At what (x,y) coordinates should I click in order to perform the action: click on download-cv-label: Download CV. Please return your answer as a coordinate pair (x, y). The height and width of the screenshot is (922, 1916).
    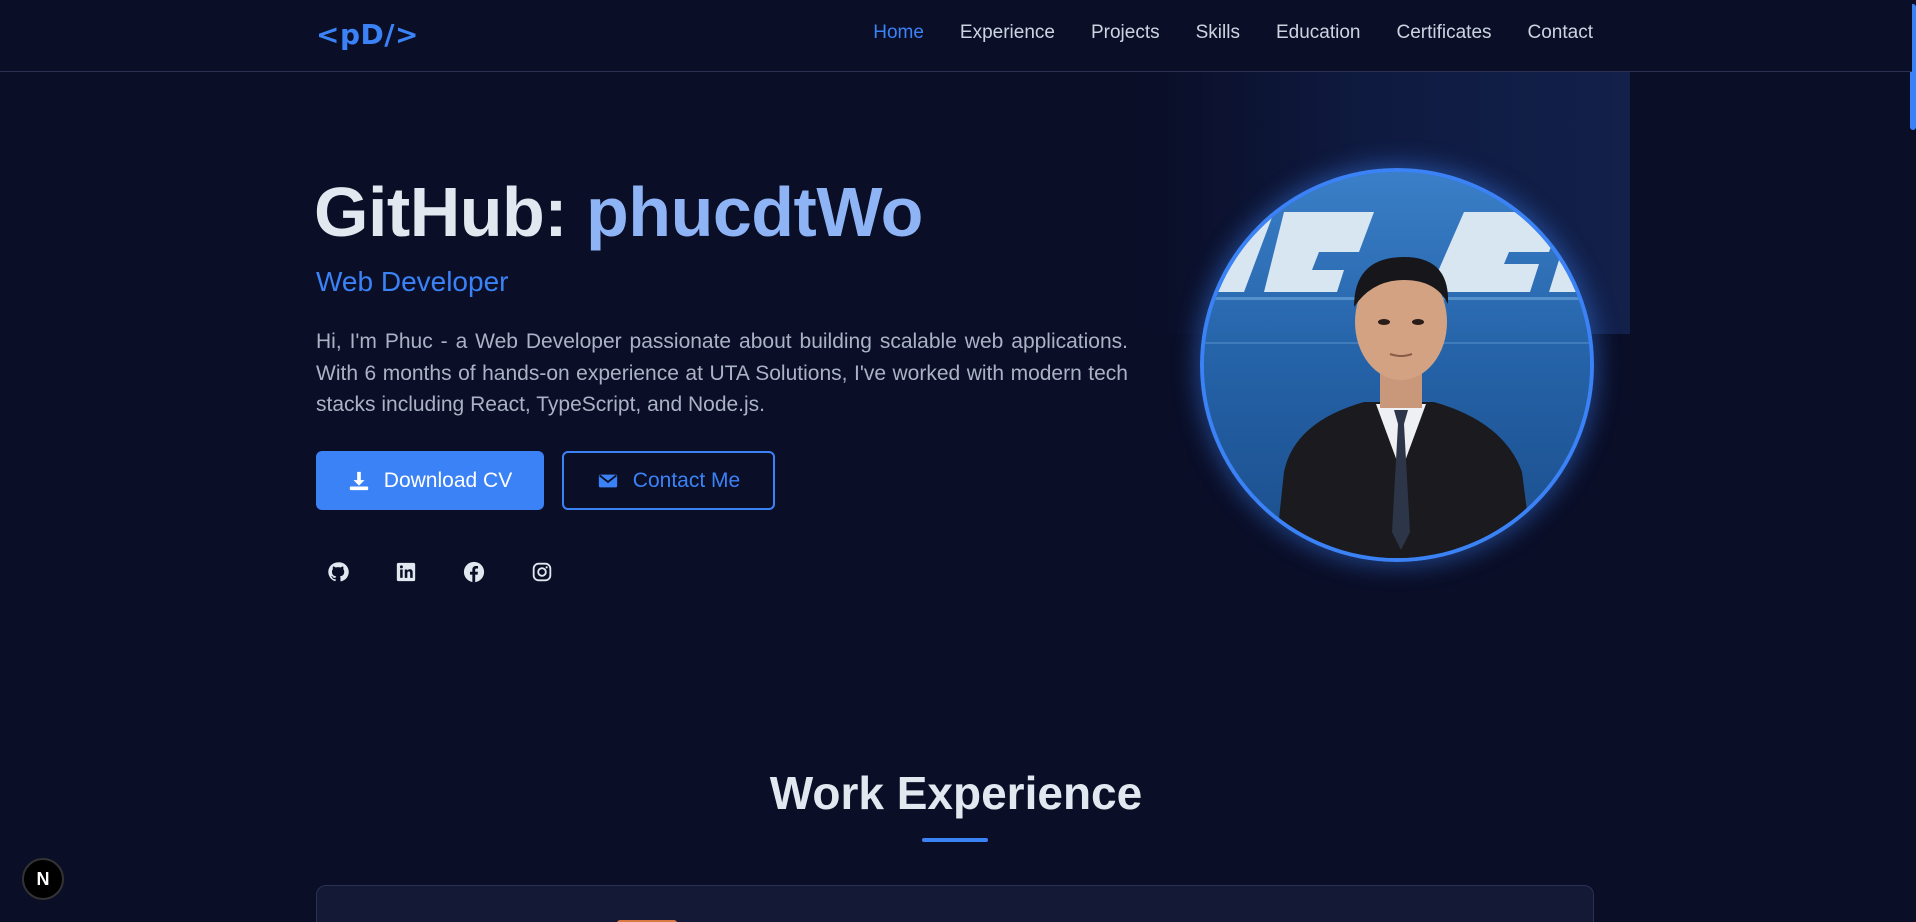
    Looking at the image, I should click on (448, 480).